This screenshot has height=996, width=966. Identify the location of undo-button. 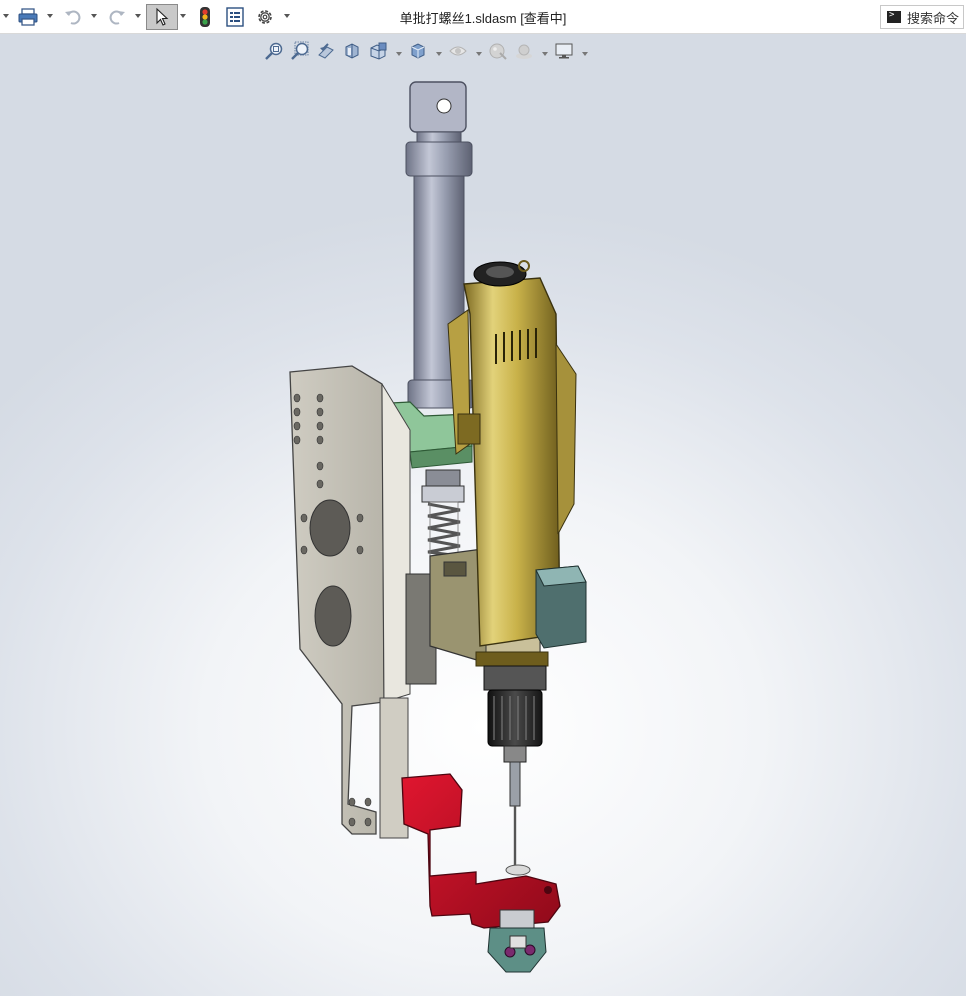
(73, 17).